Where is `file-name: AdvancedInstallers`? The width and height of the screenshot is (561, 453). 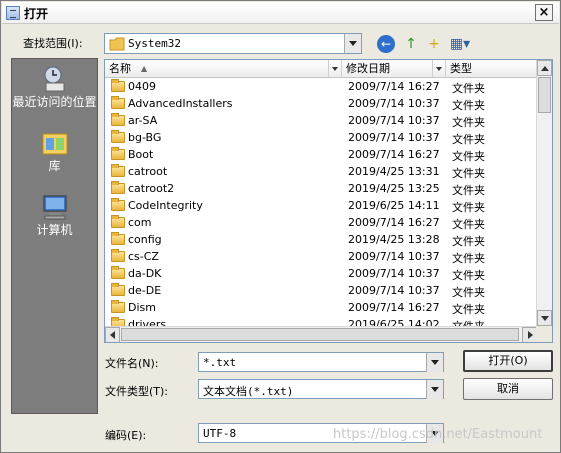
file-name: AdvancedInstallers is located at coordinates (180, 103).